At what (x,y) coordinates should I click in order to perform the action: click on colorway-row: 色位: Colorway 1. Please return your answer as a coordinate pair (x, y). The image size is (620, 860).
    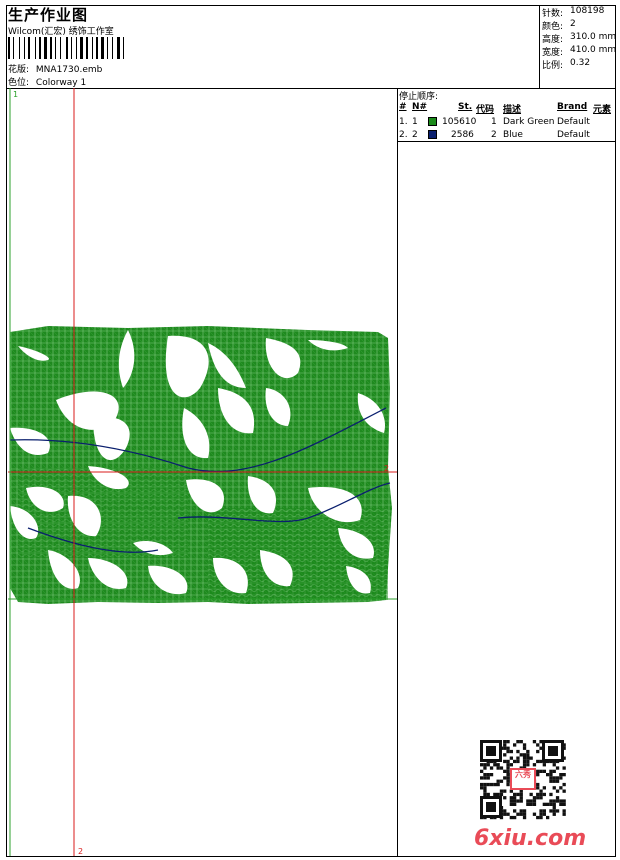
    Looking at the image, I should click on (47, 81).